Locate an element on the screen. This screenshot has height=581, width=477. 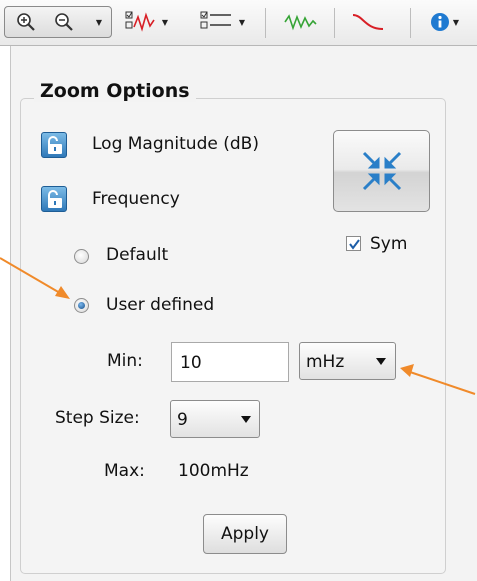
zoom-in-button is located at coordinates (26, 22).